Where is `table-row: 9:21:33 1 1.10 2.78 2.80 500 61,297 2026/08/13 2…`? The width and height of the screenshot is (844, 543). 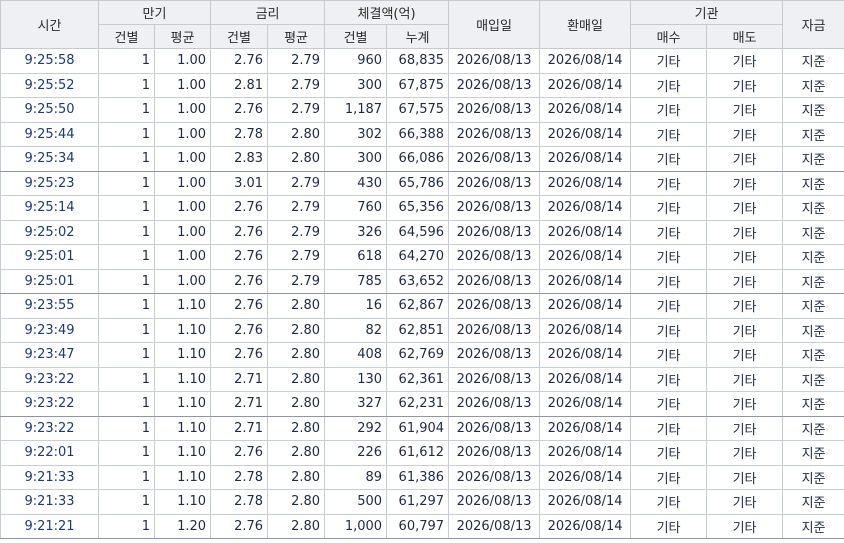 table-row: 9:21:33 1 1.10 2.78 2.80 500 61,297 2026/08/13 2… is located at coordinates (422, 502).